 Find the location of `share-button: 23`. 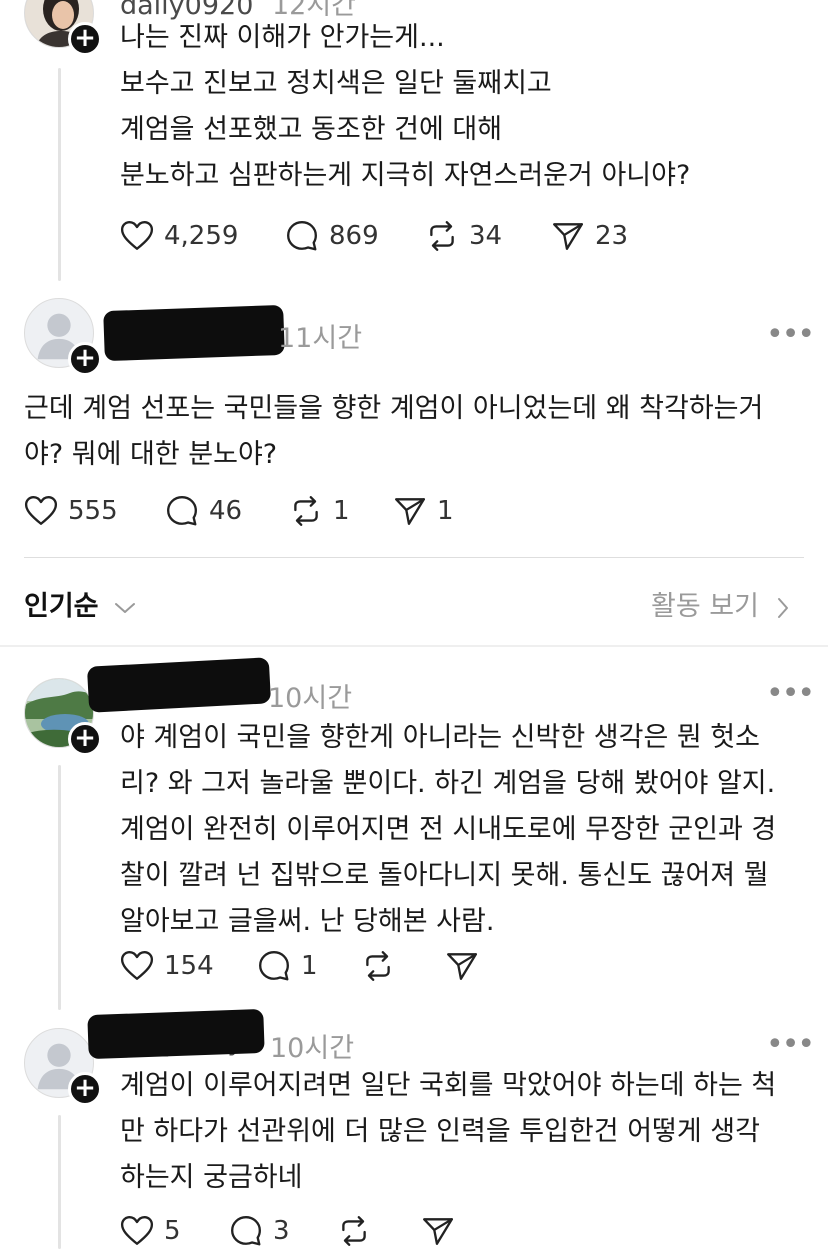

share-button: 23 is located at coordinates (589, 236).